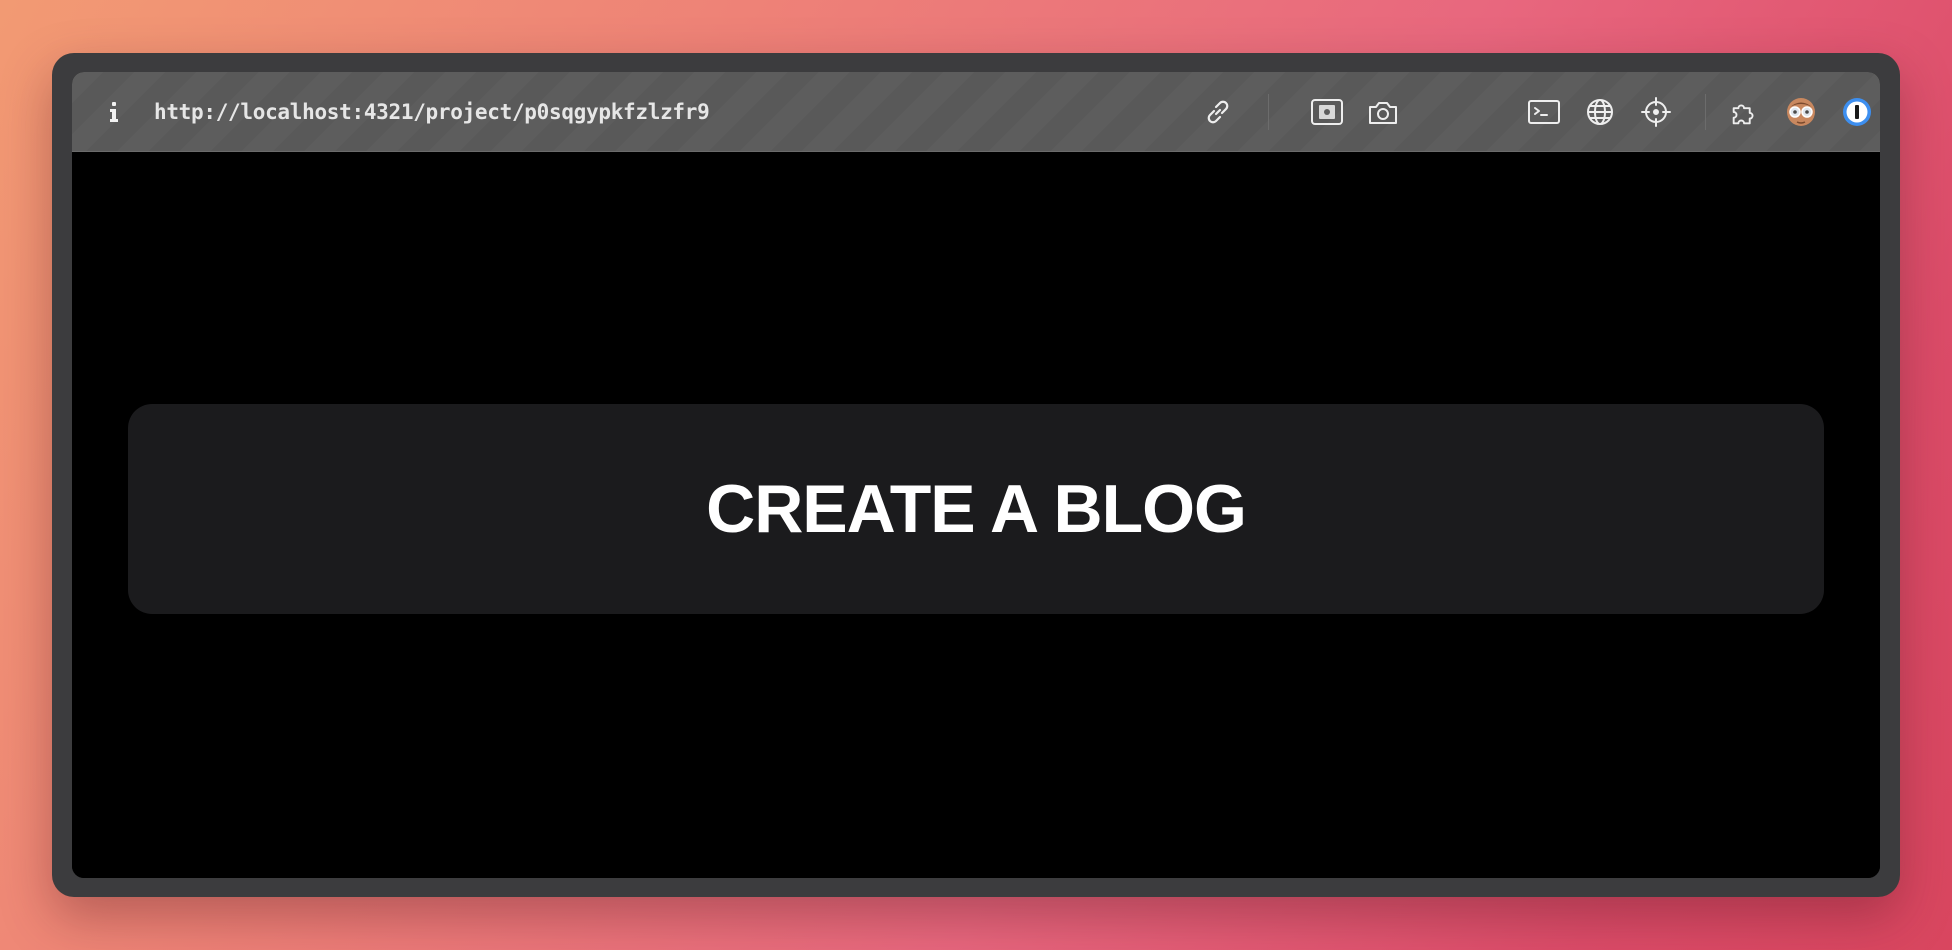  I want to click on info-icon, so click(114, 112).